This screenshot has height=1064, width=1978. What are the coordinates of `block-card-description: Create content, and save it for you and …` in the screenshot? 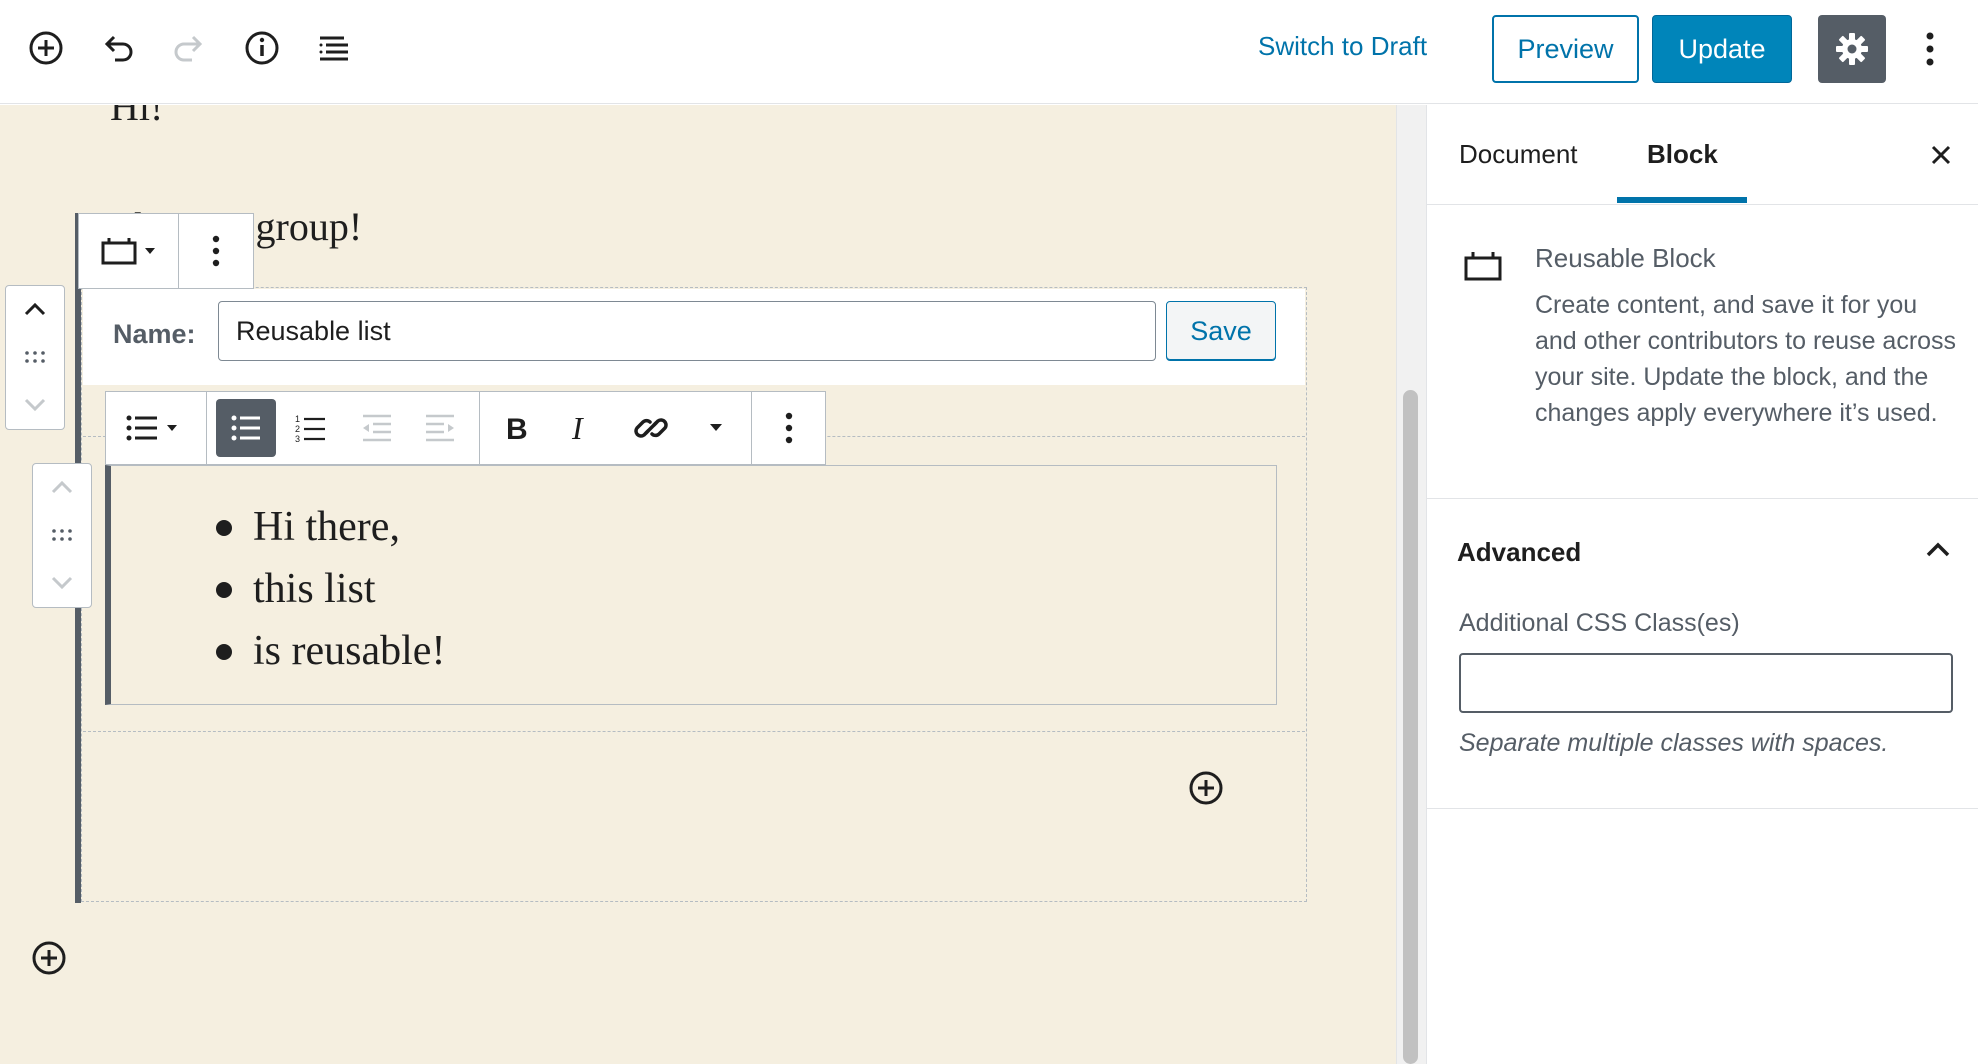 It's located at (1746, 359).